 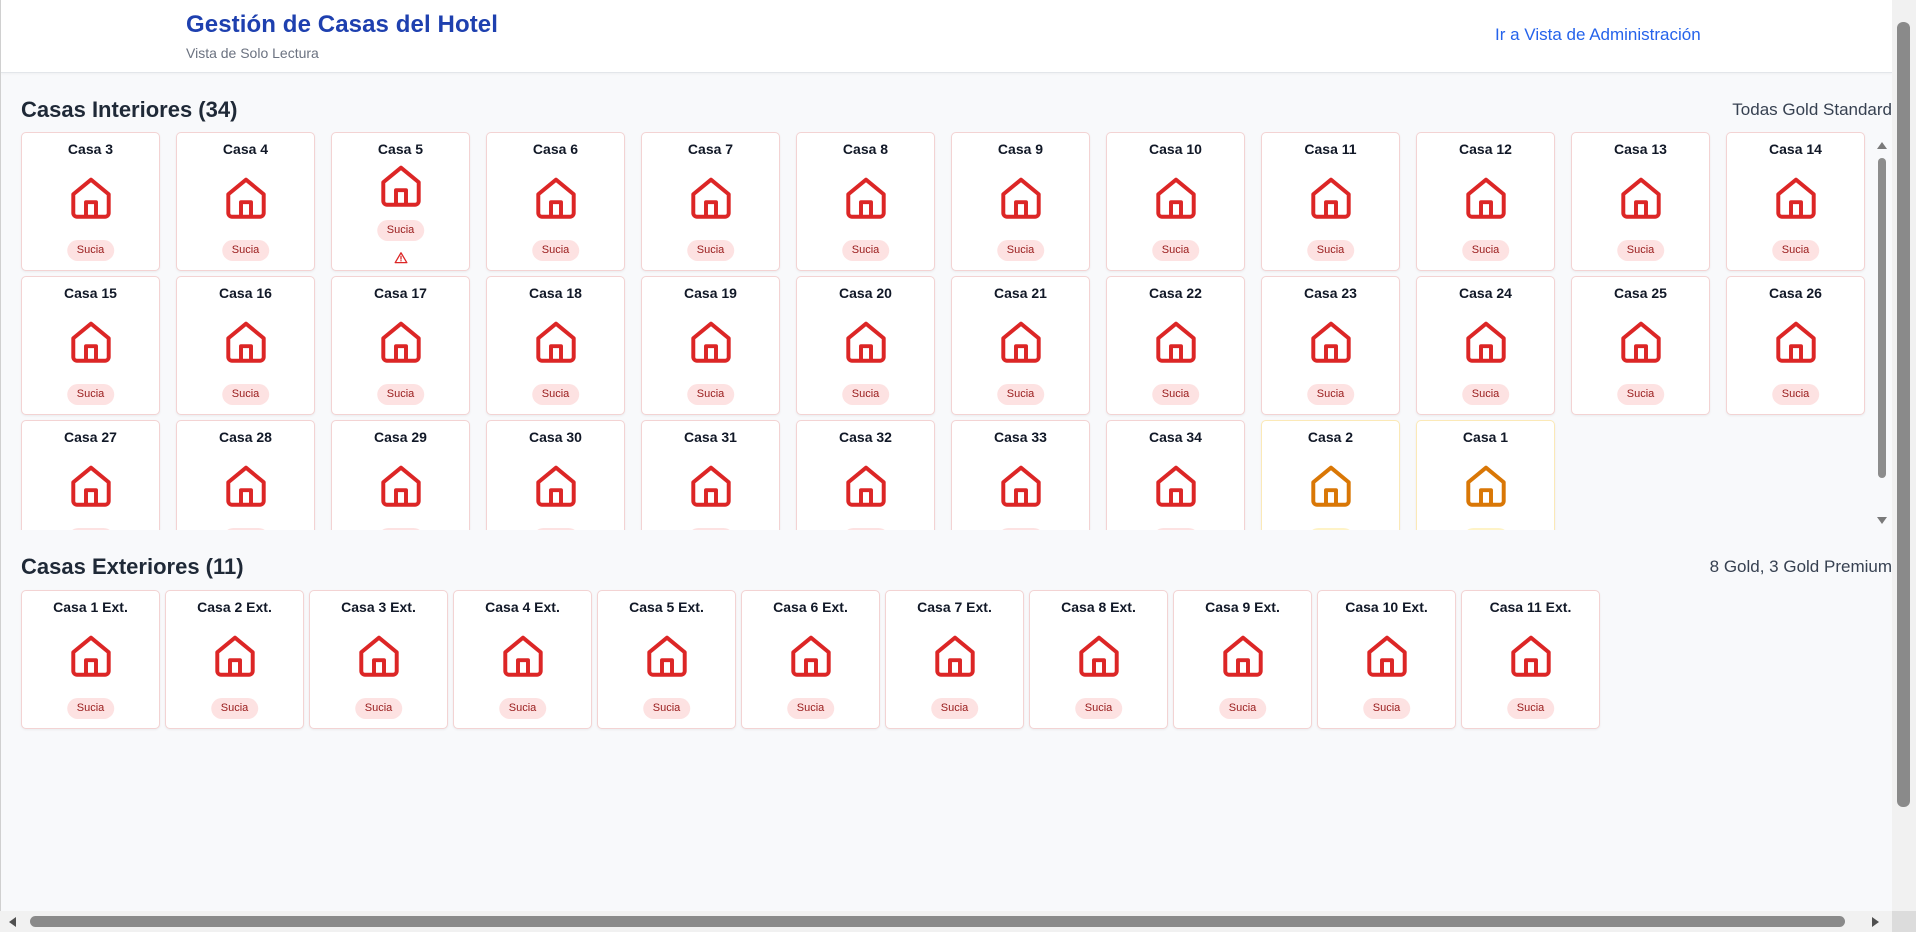 What do you see at coordinates (937, 921) in the screenshot?
I see `page-horizontal-scrollbar-thumb` at bounding box center [937, 921].